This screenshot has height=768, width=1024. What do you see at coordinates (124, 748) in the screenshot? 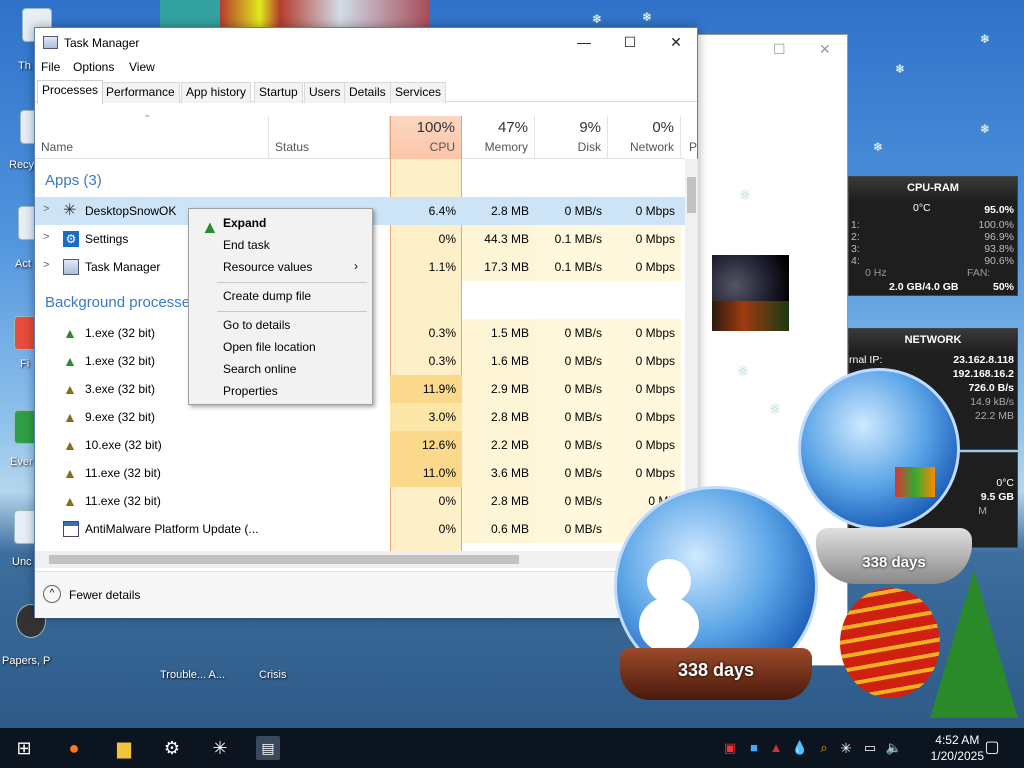
I see `file-explorer-icon: ▆` at bounding box center [124, 748].